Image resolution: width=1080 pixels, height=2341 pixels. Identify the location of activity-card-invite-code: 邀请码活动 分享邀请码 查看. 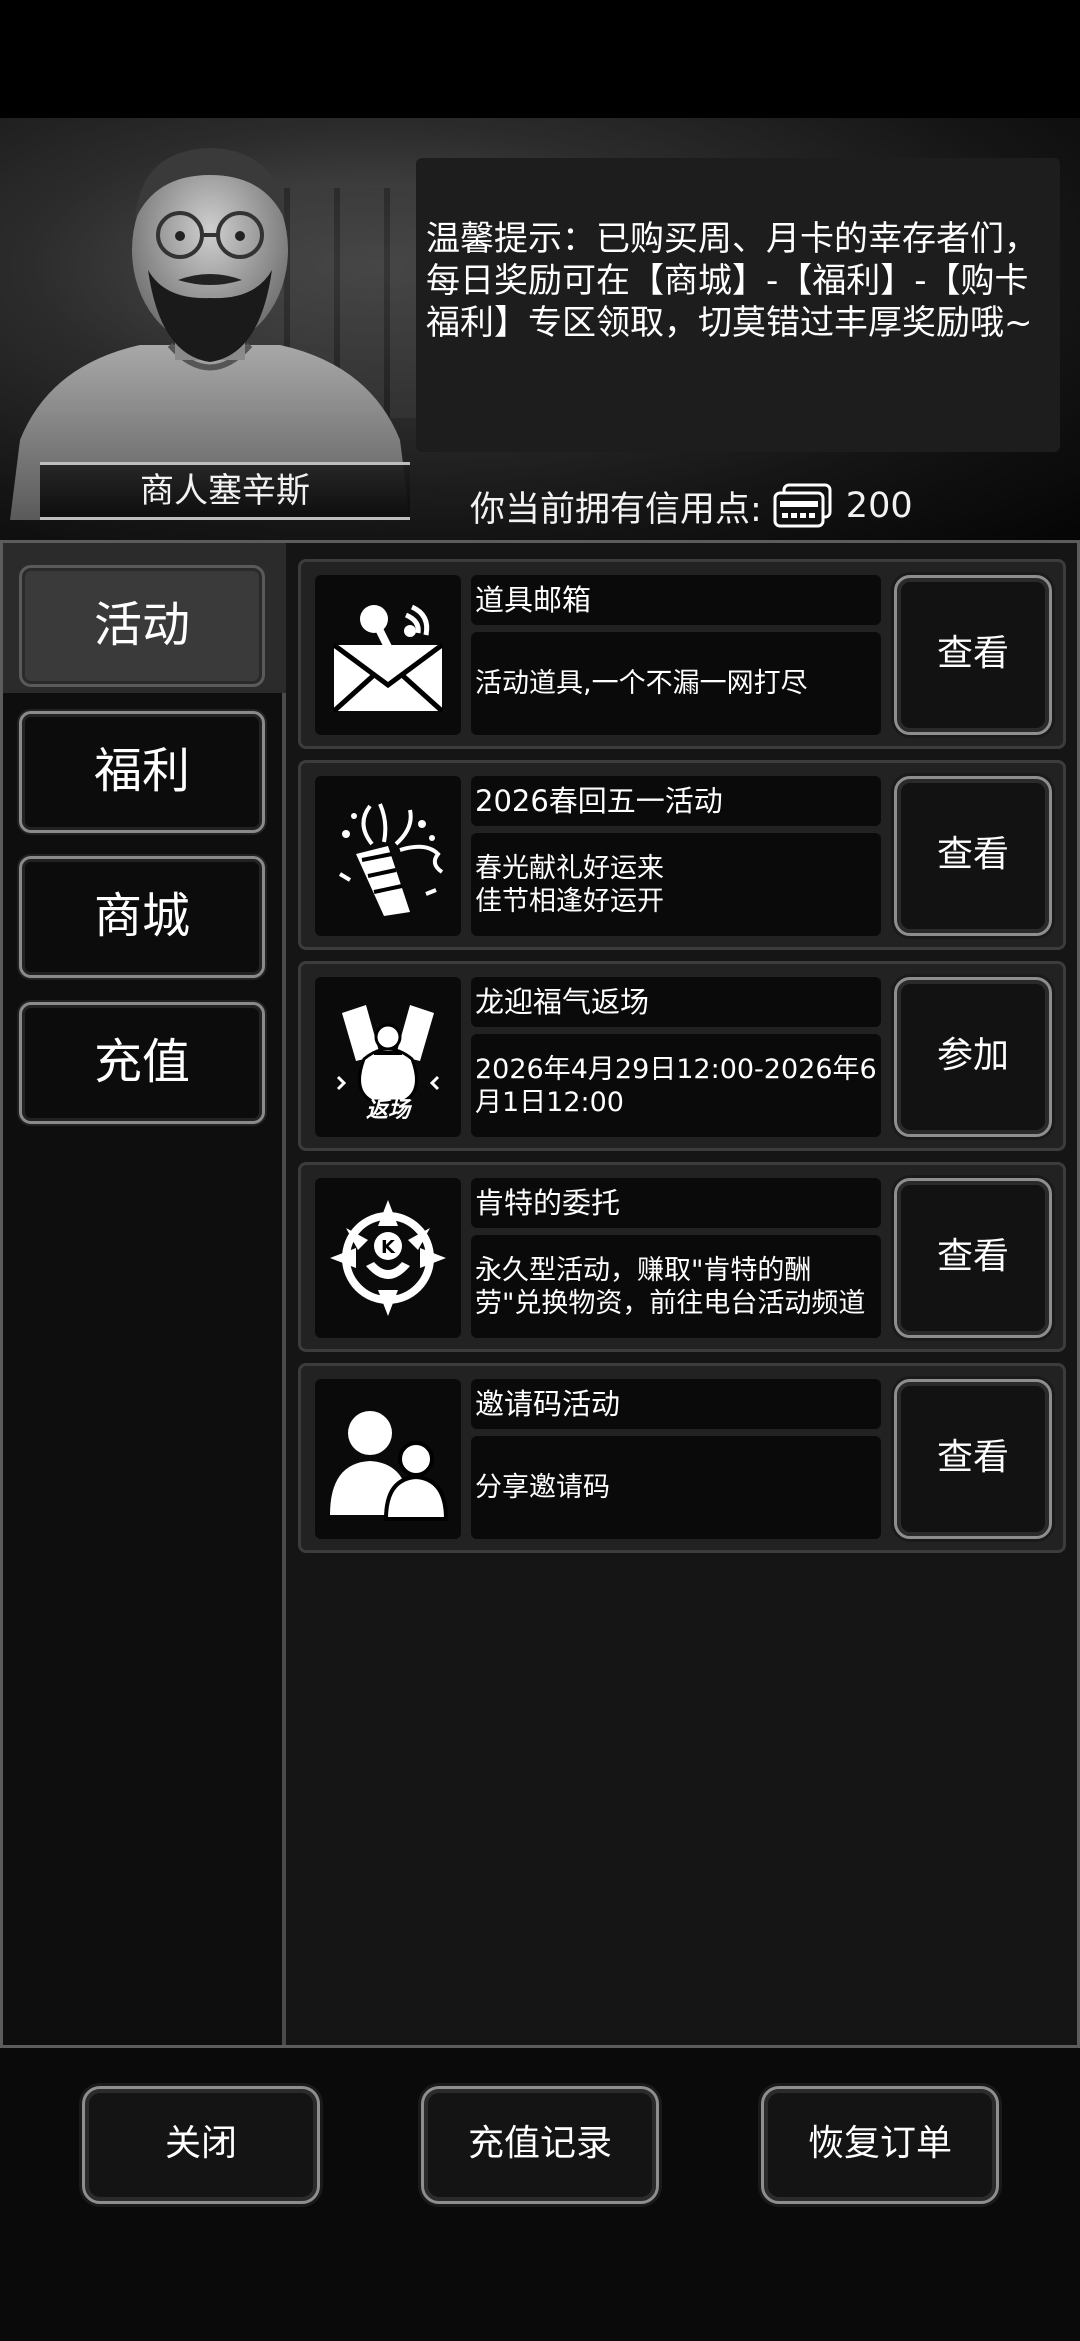
(682, 1458).